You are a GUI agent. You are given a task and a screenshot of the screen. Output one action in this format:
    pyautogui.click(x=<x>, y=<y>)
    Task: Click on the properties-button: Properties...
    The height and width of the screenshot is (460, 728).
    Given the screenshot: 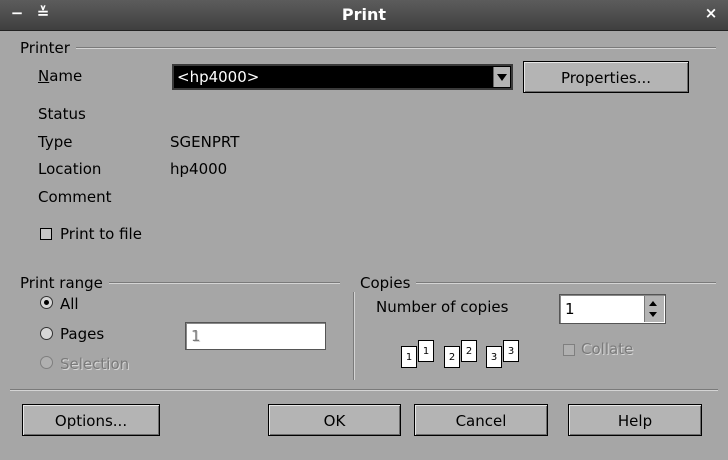 What is the action you would take?
    pyautogui.click(x=606, y=77)
    